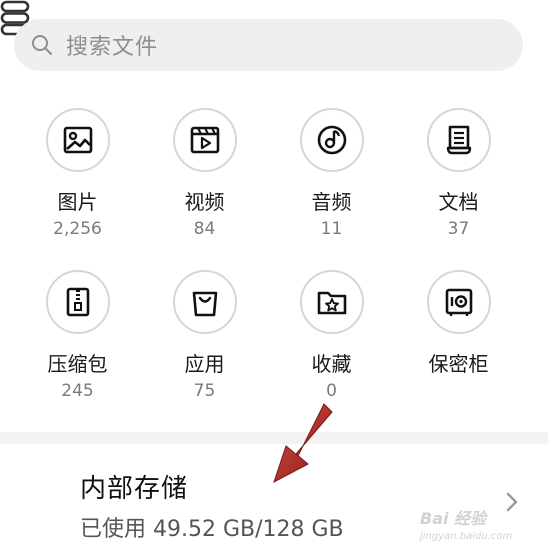 This screenshot has height=558, width=548. Describe the element at coordinates (331, 202) in the screenshot. I see `category-label: 音频` at that location.